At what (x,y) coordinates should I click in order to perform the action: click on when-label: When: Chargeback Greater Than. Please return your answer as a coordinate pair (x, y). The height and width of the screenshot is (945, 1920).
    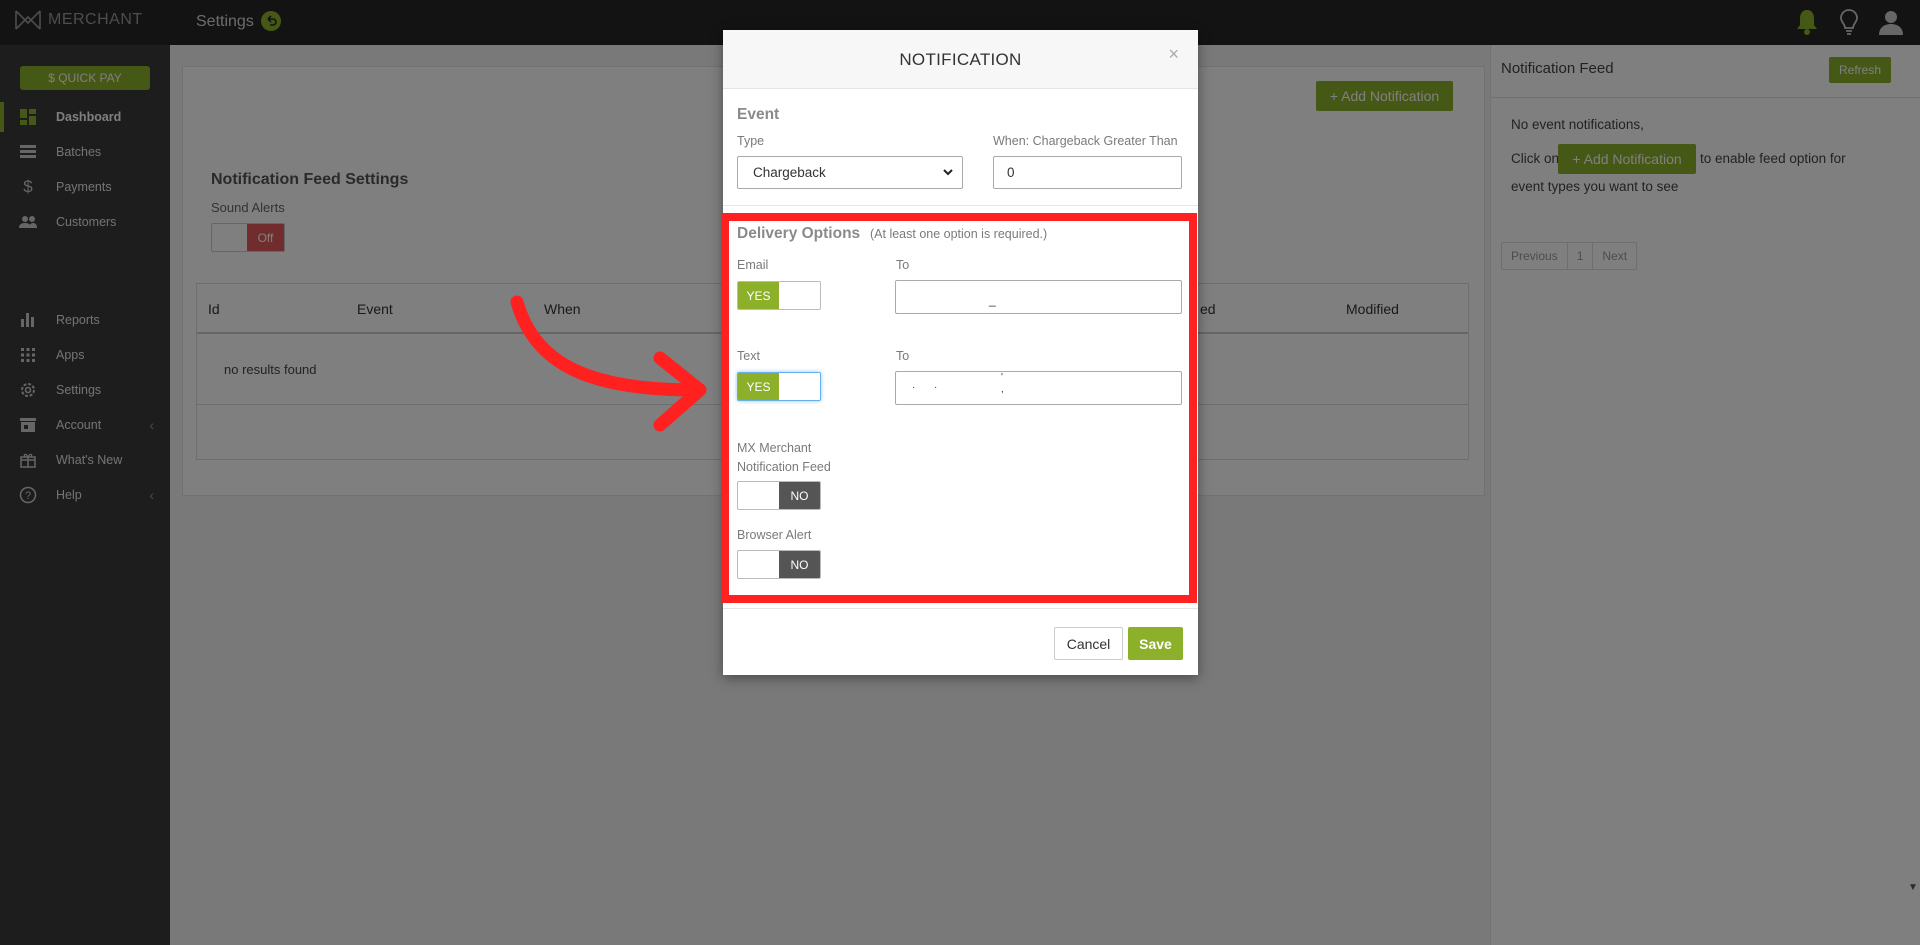
    Looking at the image, I should click on (1085, 141).